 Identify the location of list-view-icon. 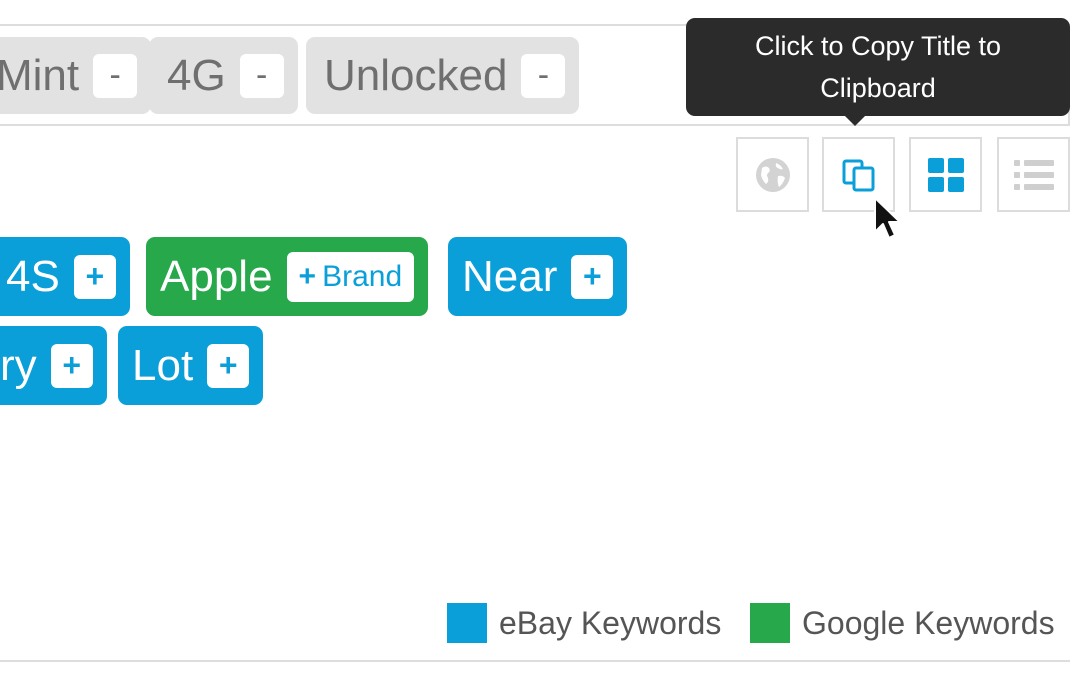
(1033, 174).